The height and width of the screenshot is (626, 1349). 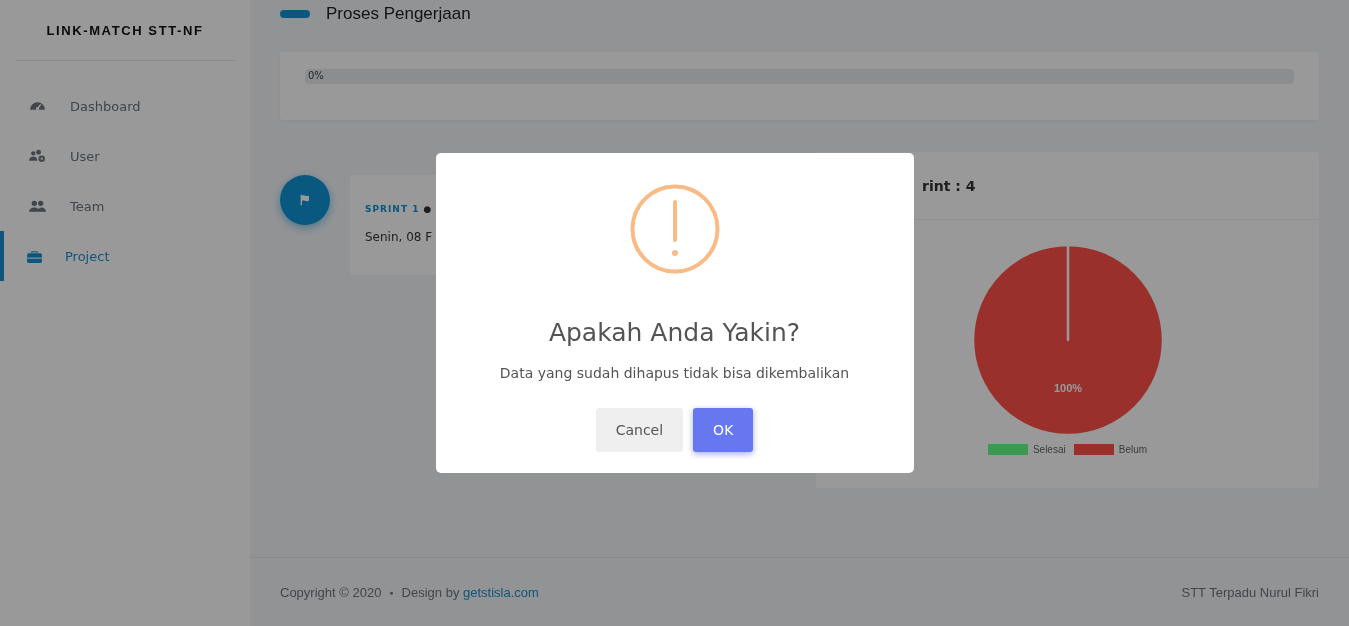 I want to click on credit-link: getstisla.com, so click(x=501, y=592).